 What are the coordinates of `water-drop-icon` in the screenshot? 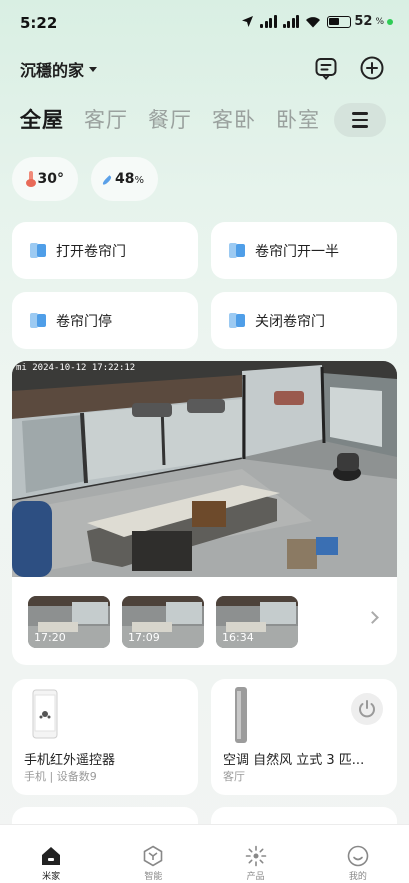 It's located at (107, 180).